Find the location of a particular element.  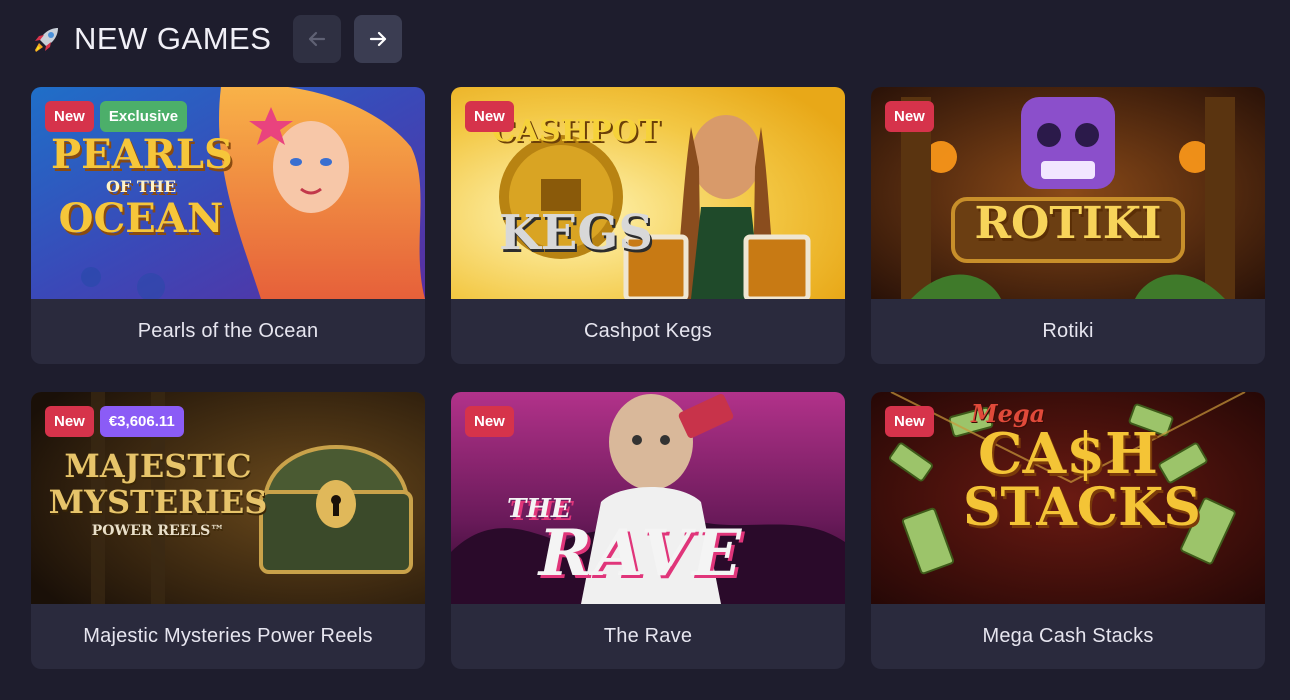

game-logo: PEARLS OF THE OCEAN is located at coordinates (142, 186).